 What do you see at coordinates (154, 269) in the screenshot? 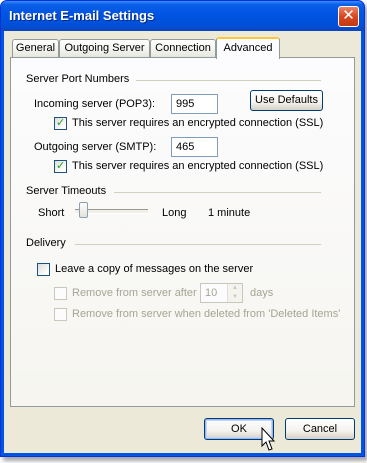
I see `leave-copy-label: Leave a copy of messages on the server` at bounding box center [154, 269].